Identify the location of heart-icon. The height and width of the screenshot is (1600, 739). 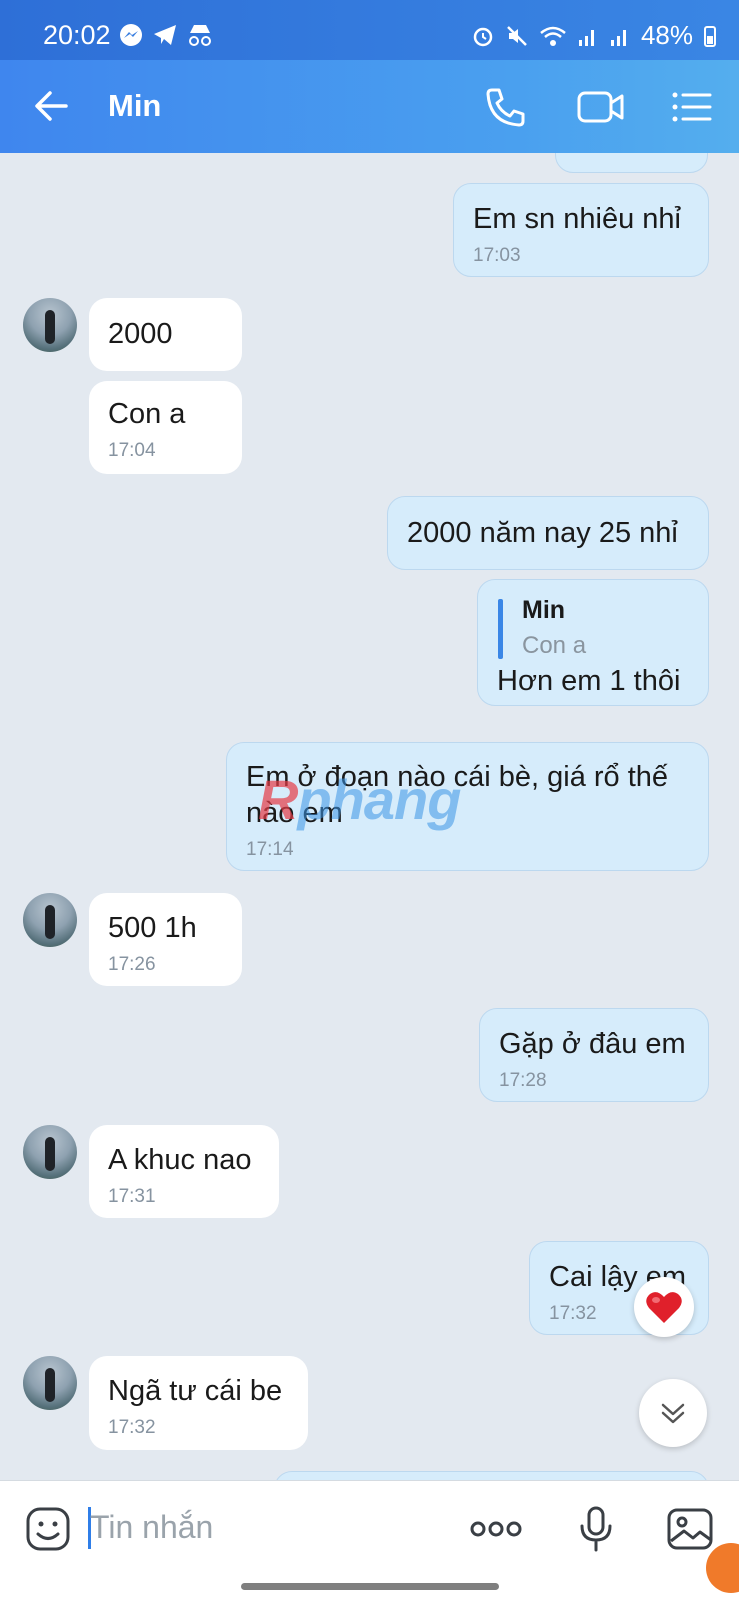
(664, 1307).